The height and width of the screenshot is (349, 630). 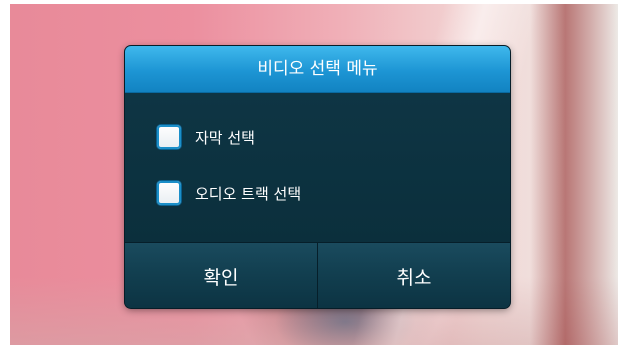 I want to click on dialog-title: 비디오 선택 메뉴, so click(x=317, y=69).